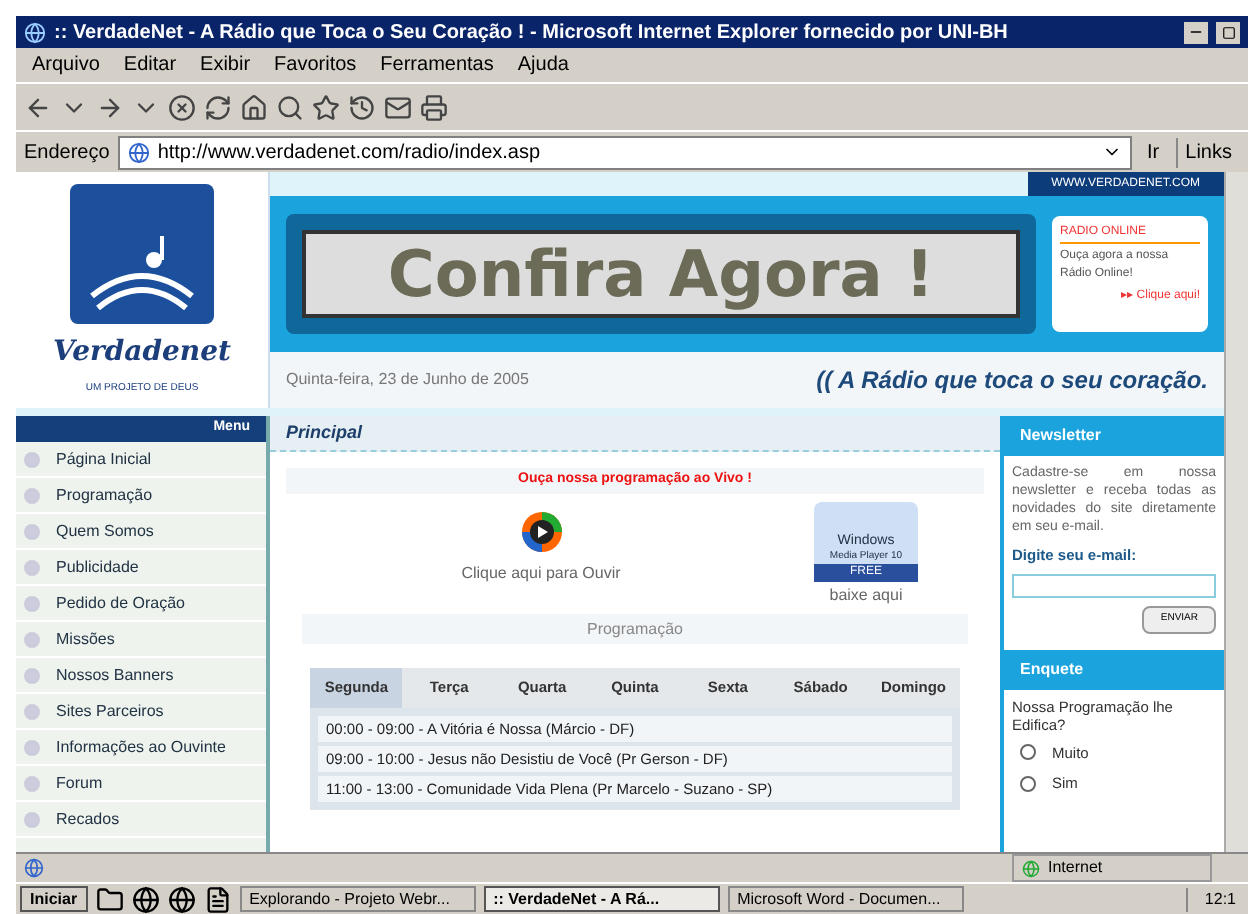  Describe the element at coordinates (290, 107) in the screenshot. I see `search-icon` at that location.